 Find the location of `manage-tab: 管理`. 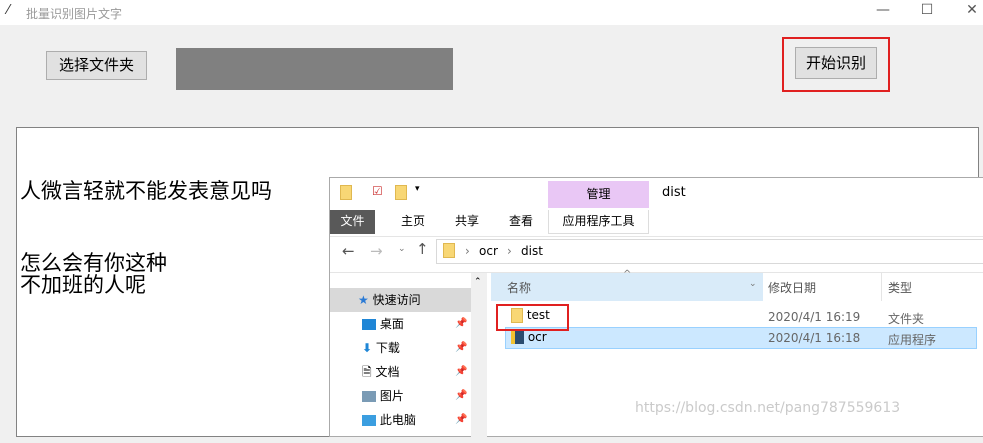

manage-tab: 管理 is located at coordinates (598, 194).